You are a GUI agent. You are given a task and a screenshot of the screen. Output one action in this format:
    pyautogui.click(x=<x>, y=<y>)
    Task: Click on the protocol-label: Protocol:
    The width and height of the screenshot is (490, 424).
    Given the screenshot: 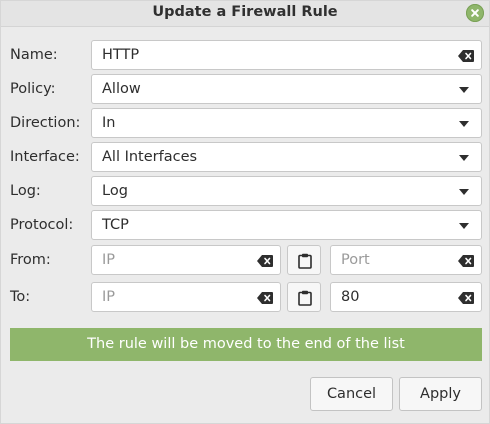 What is the action you would take?
    pyautogui.click(x=42, y=225)
    